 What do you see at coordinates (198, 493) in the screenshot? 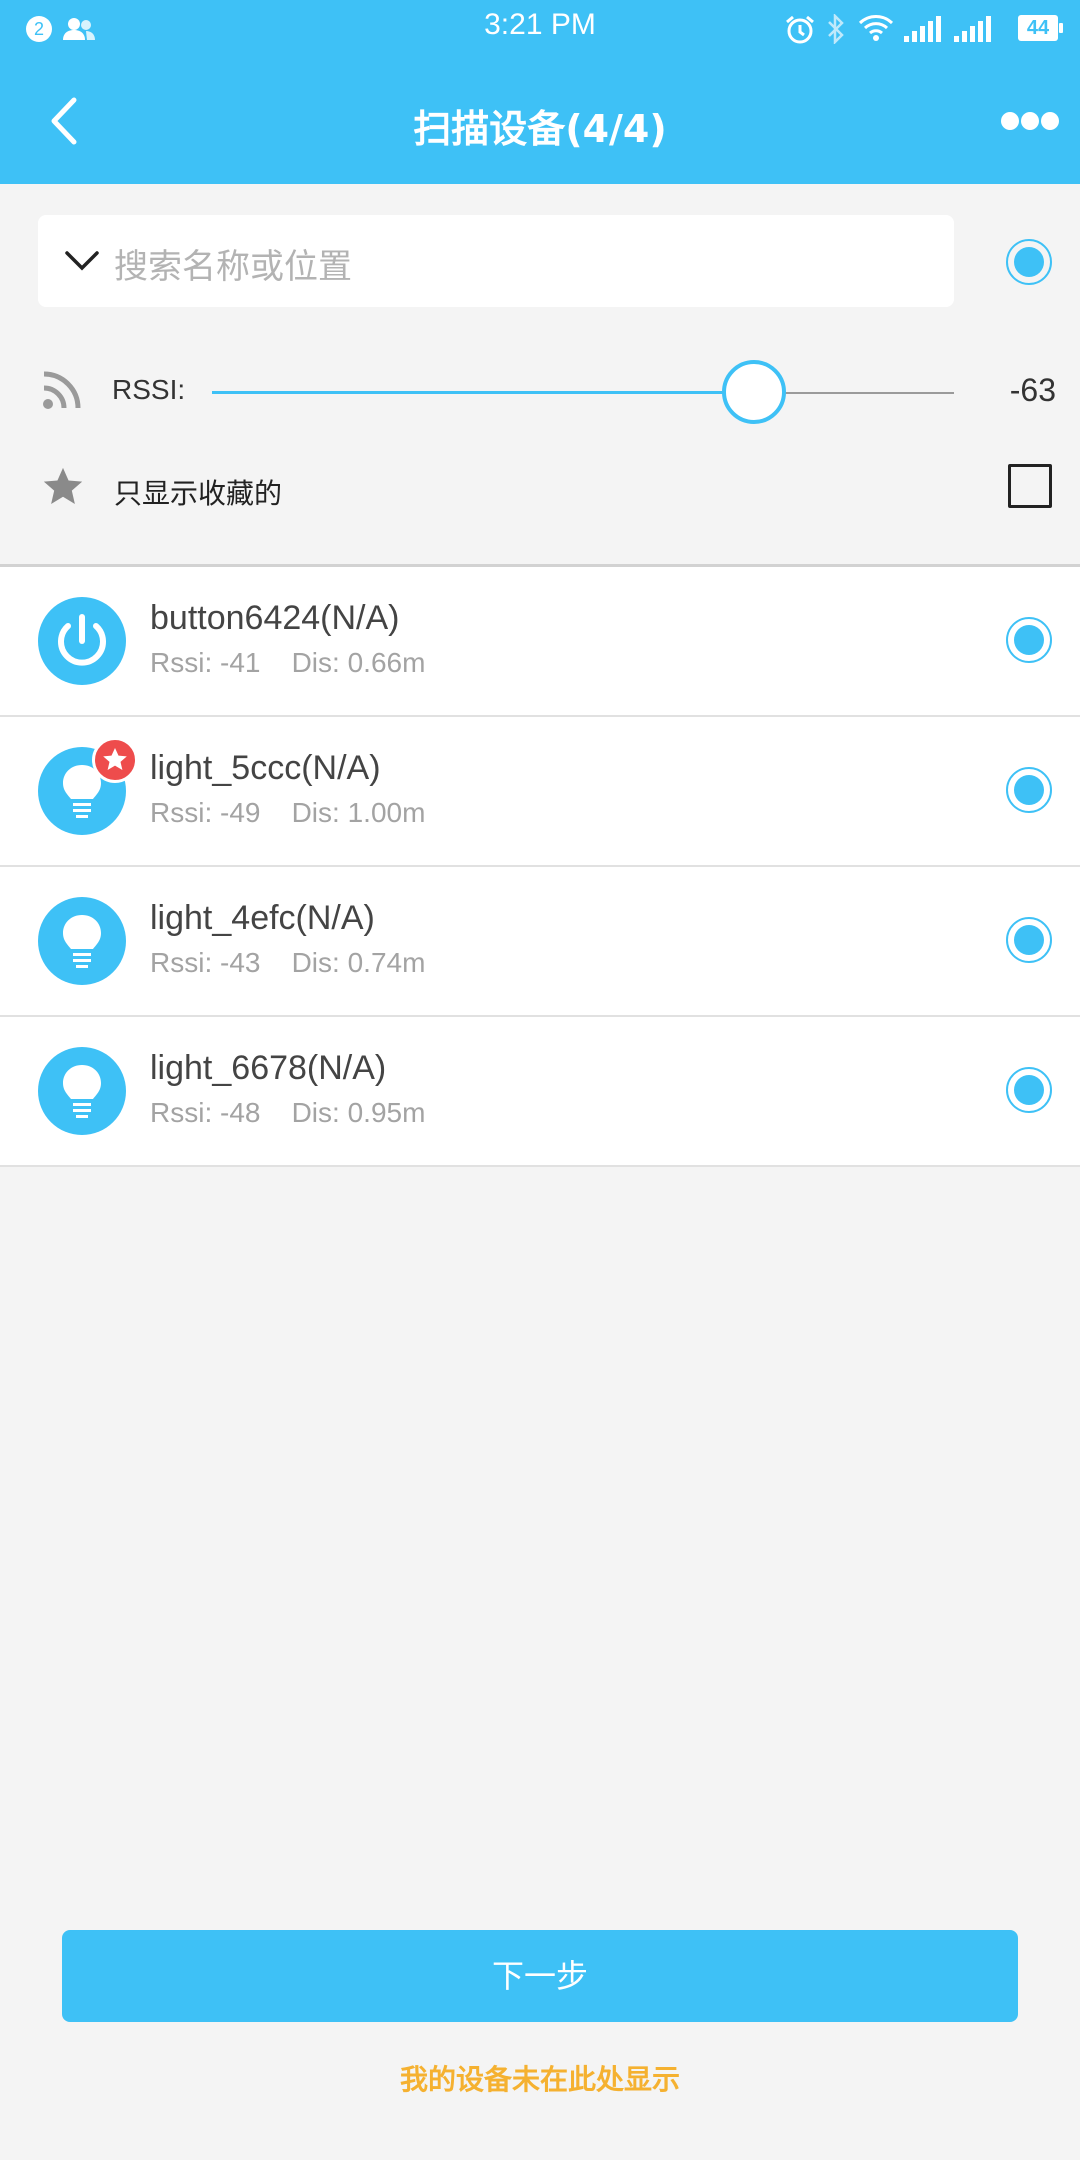
I see `favorites-only-label: 只显示收藏的` at bounding box center [198, 493].